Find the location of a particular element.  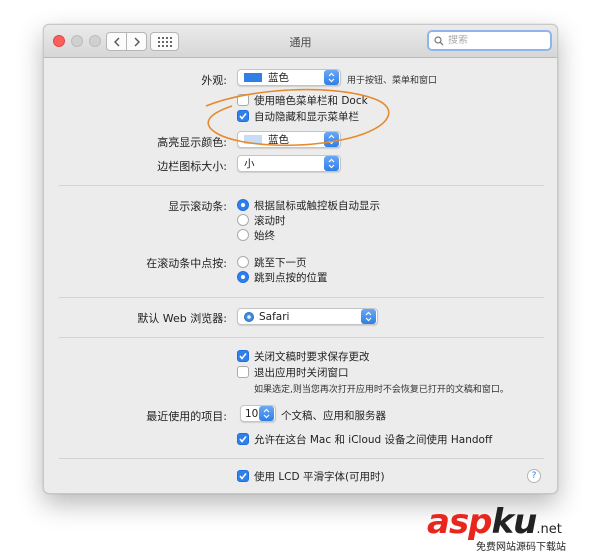

appearance-hint: 用于按钮、菜单和窗口 is located at coordinates (392, 81).